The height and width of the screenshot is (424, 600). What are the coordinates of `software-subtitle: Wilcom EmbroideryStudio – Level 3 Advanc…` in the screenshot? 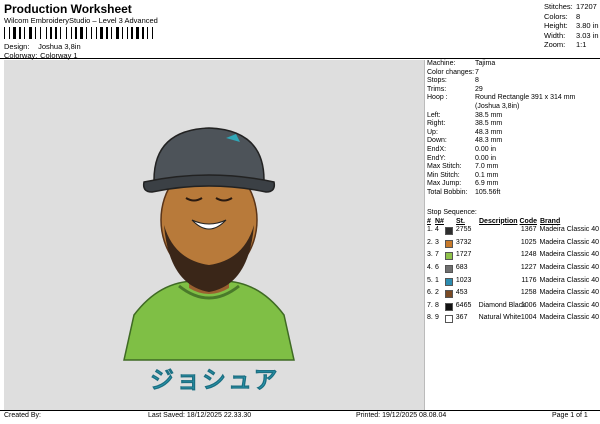 It's located at (81, 20).